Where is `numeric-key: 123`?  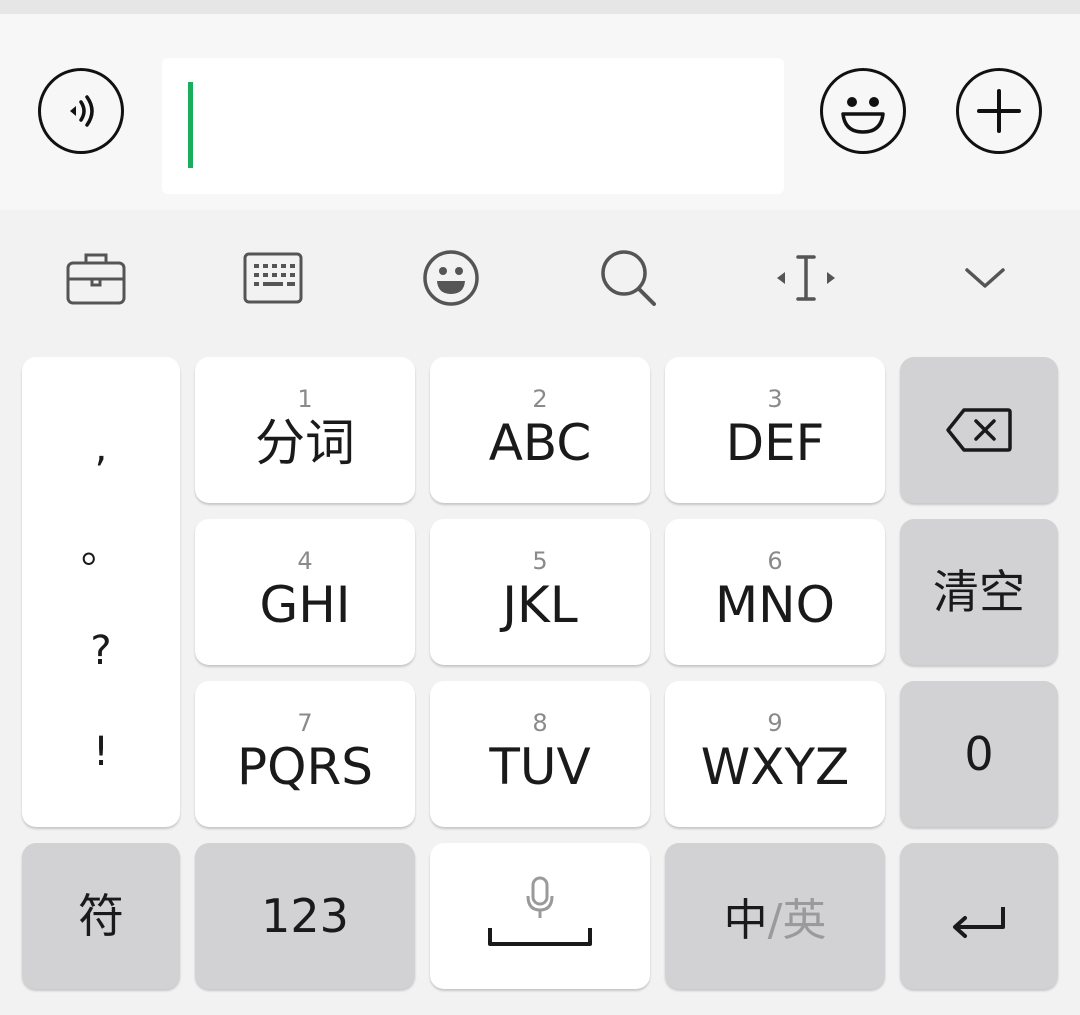 numeric-key: 123 is located at coordinates (305, 916).